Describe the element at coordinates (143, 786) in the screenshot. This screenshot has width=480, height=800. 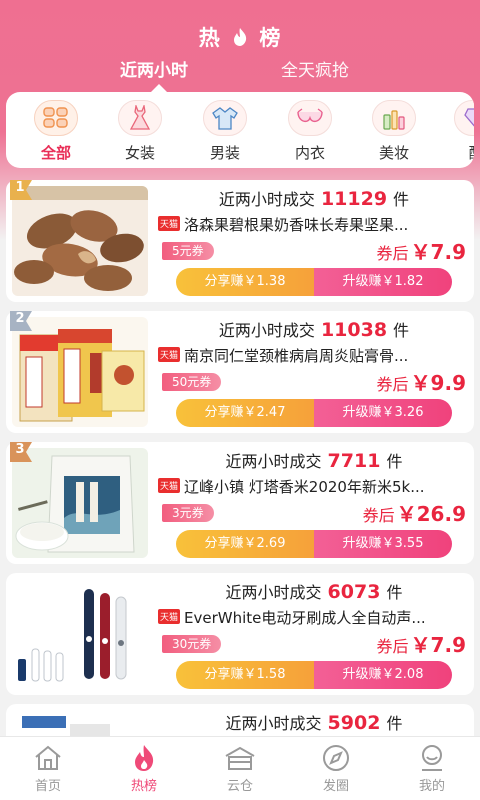
I see `nav-label: 热榜` at that location.